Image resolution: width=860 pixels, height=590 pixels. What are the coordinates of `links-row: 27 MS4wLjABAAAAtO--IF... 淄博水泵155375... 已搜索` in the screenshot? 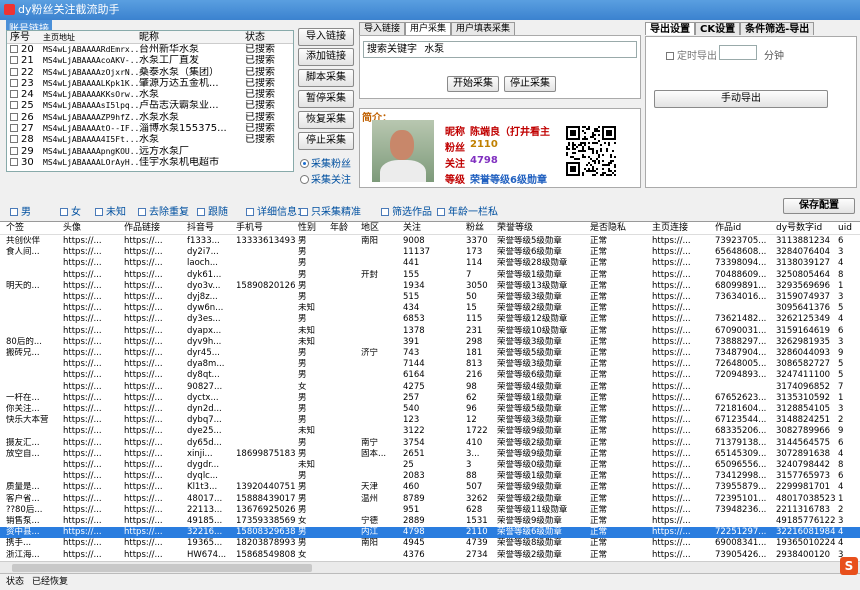 It's located at (150, 128).